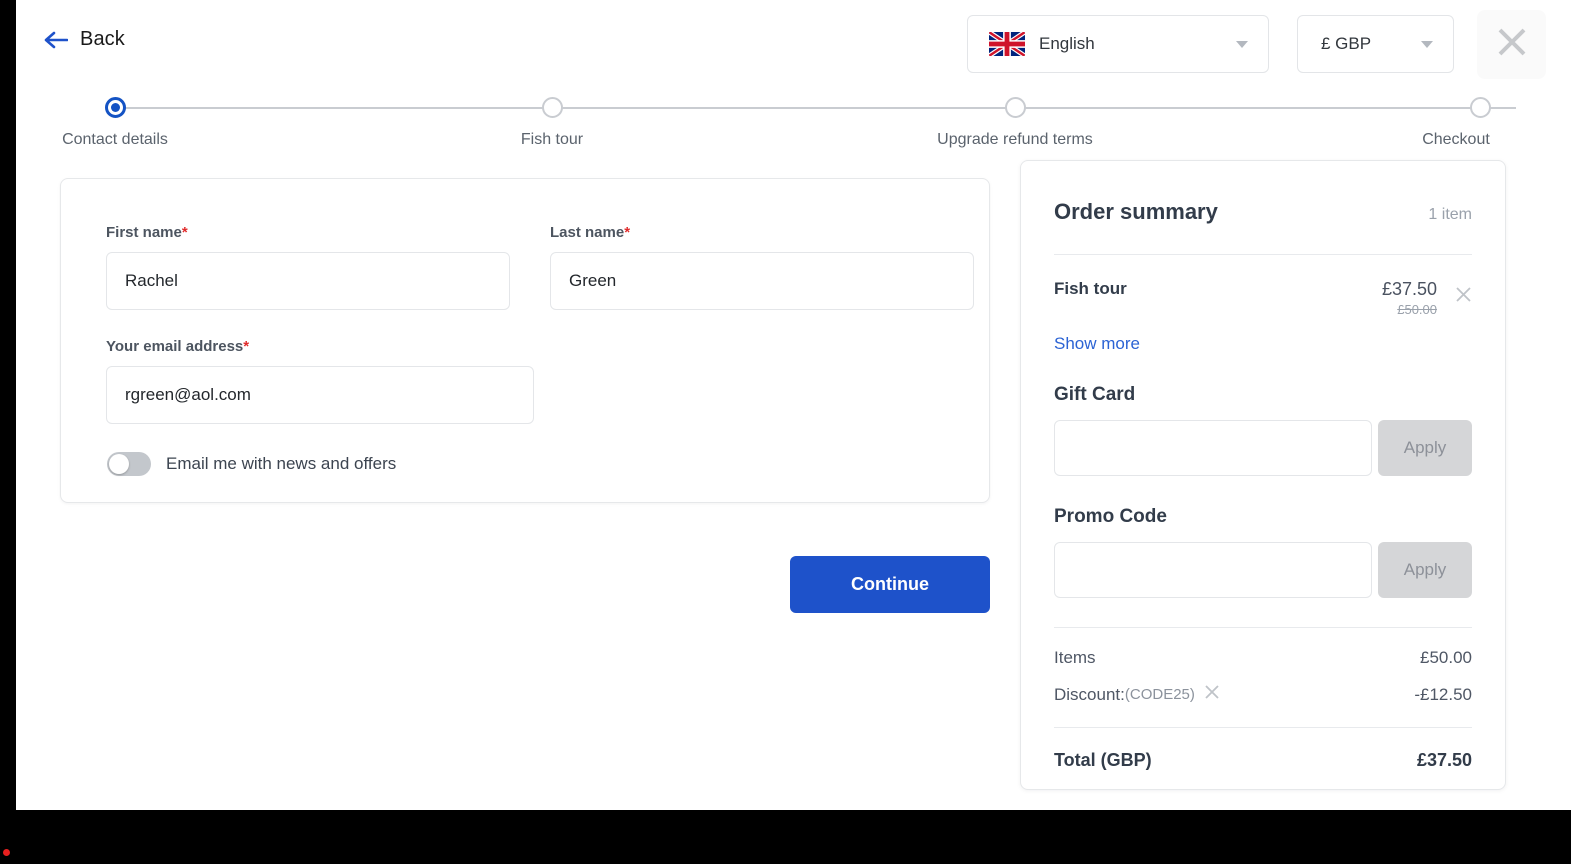  What do you see at coordinates (175, 346) in the screenshot?
I see `email-label-text: Your email address` at bounding box center [175, 346].